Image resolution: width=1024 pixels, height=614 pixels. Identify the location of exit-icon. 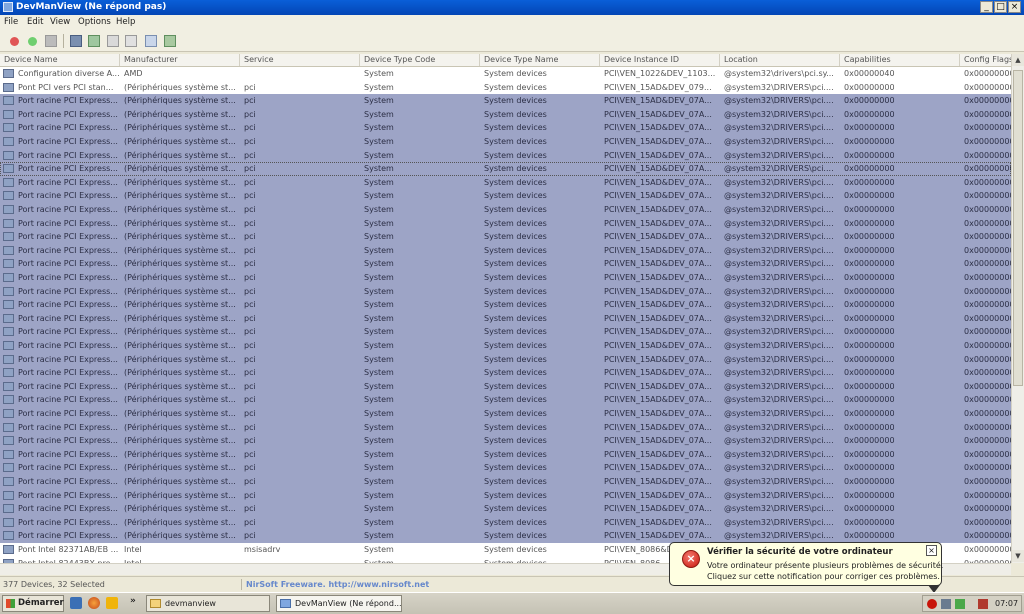
(170, 41).